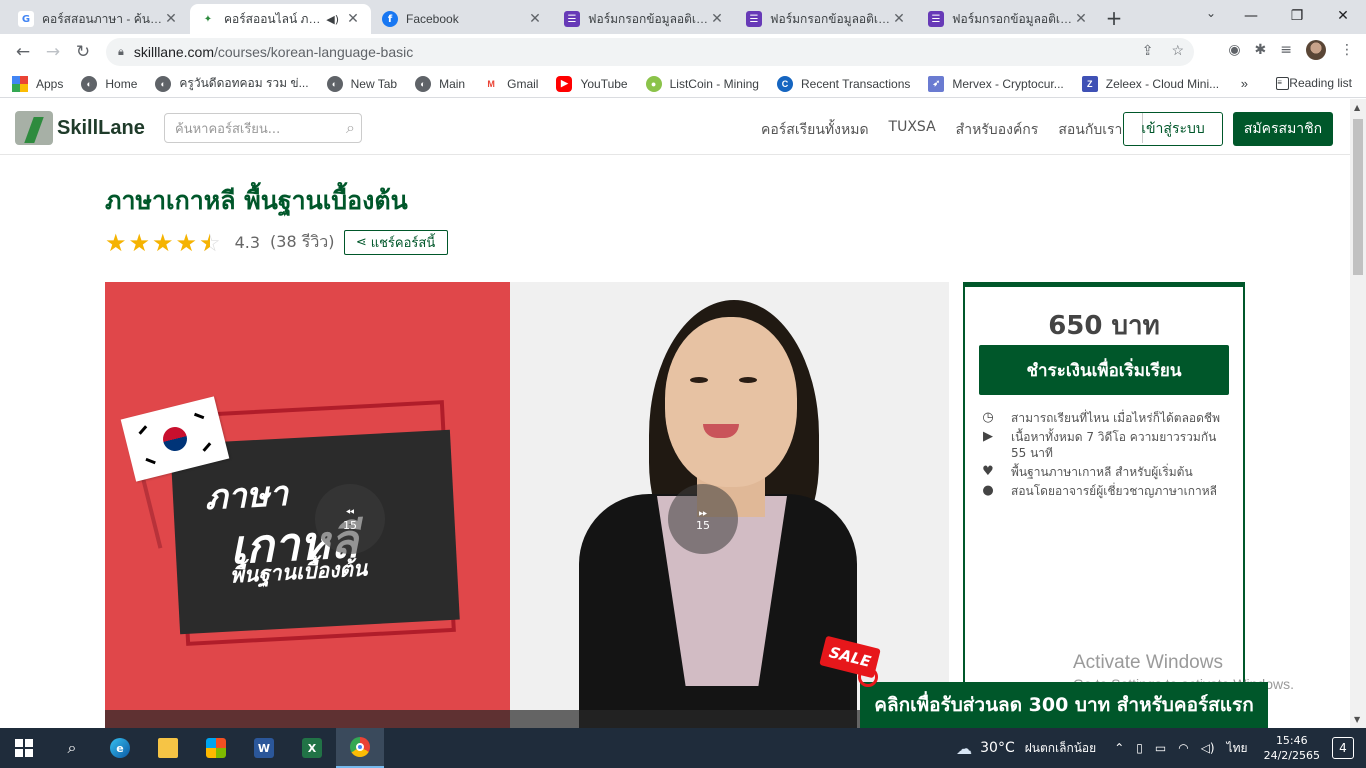  Describe the element at coordinates (1173, 129) in the screenshot. I see `login-button: เข้าสู่ระบบ` at that location.